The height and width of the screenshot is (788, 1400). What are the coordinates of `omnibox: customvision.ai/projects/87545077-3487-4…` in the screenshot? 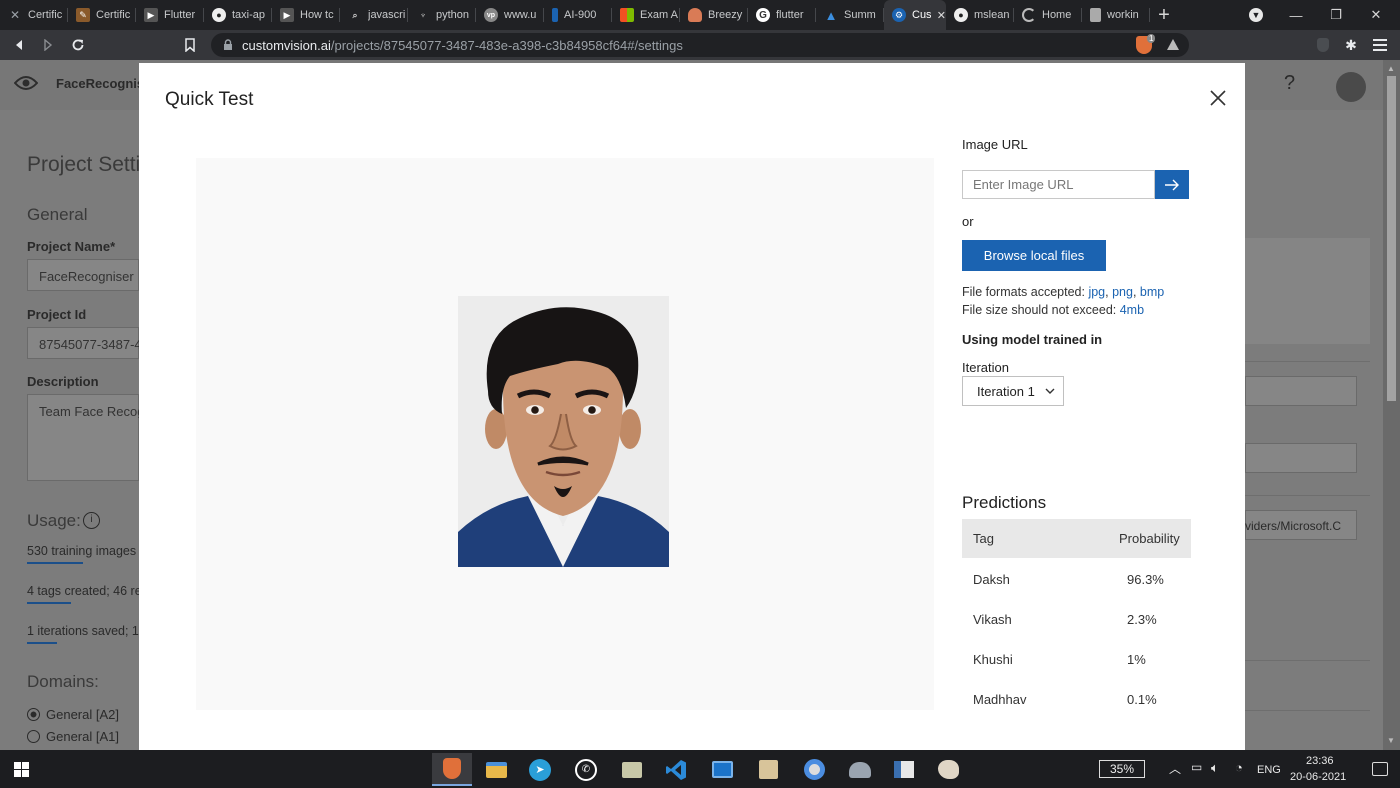 It's located at (700, 45).